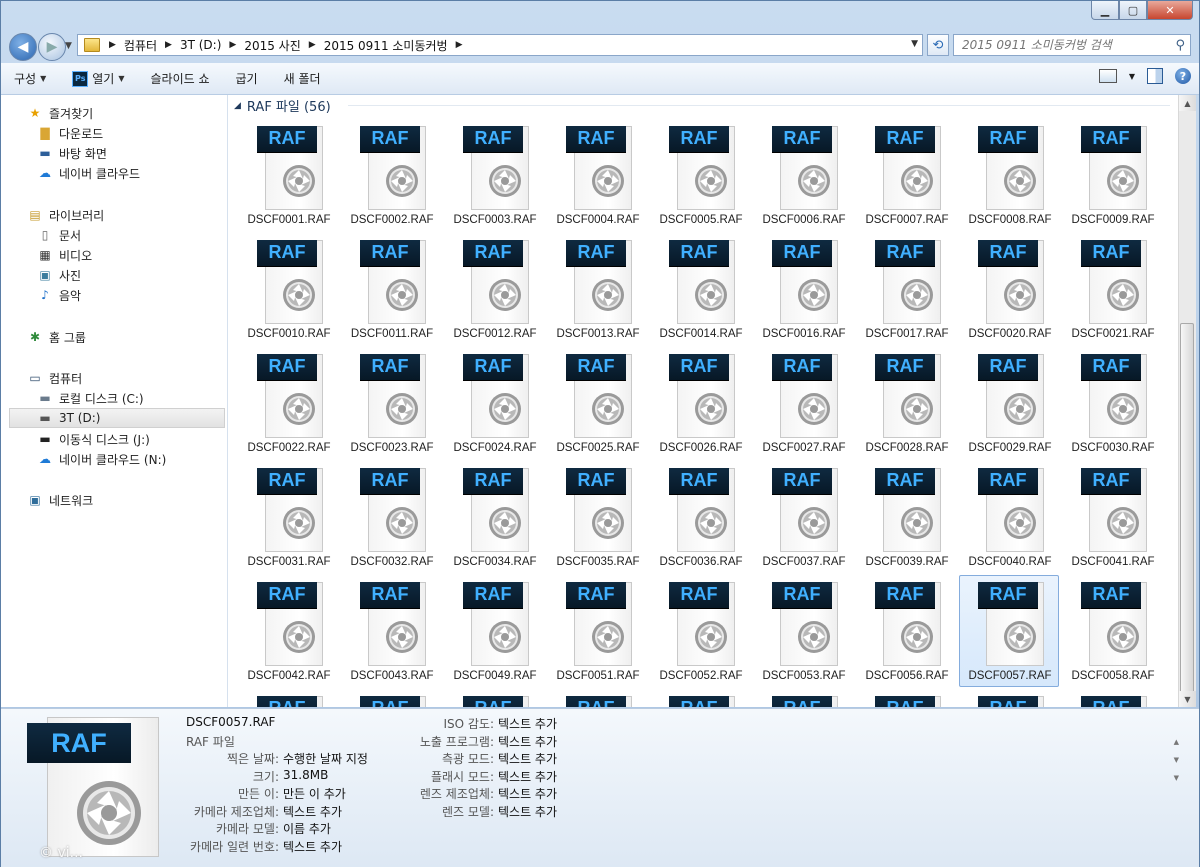 The height and width of the screenshot is (867, 1200). Describe the element at coordinates (30, 78) in the screenshot. I see `organize-button: 구성 ▼` at that location.